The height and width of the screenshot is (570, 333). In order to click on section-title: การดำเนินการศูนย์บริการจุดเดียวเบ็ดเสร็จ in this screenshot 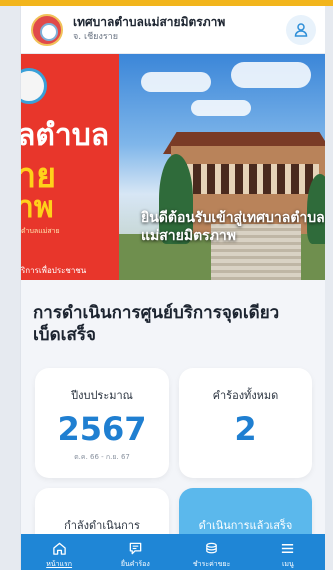, I will do `click(156, 324)`.